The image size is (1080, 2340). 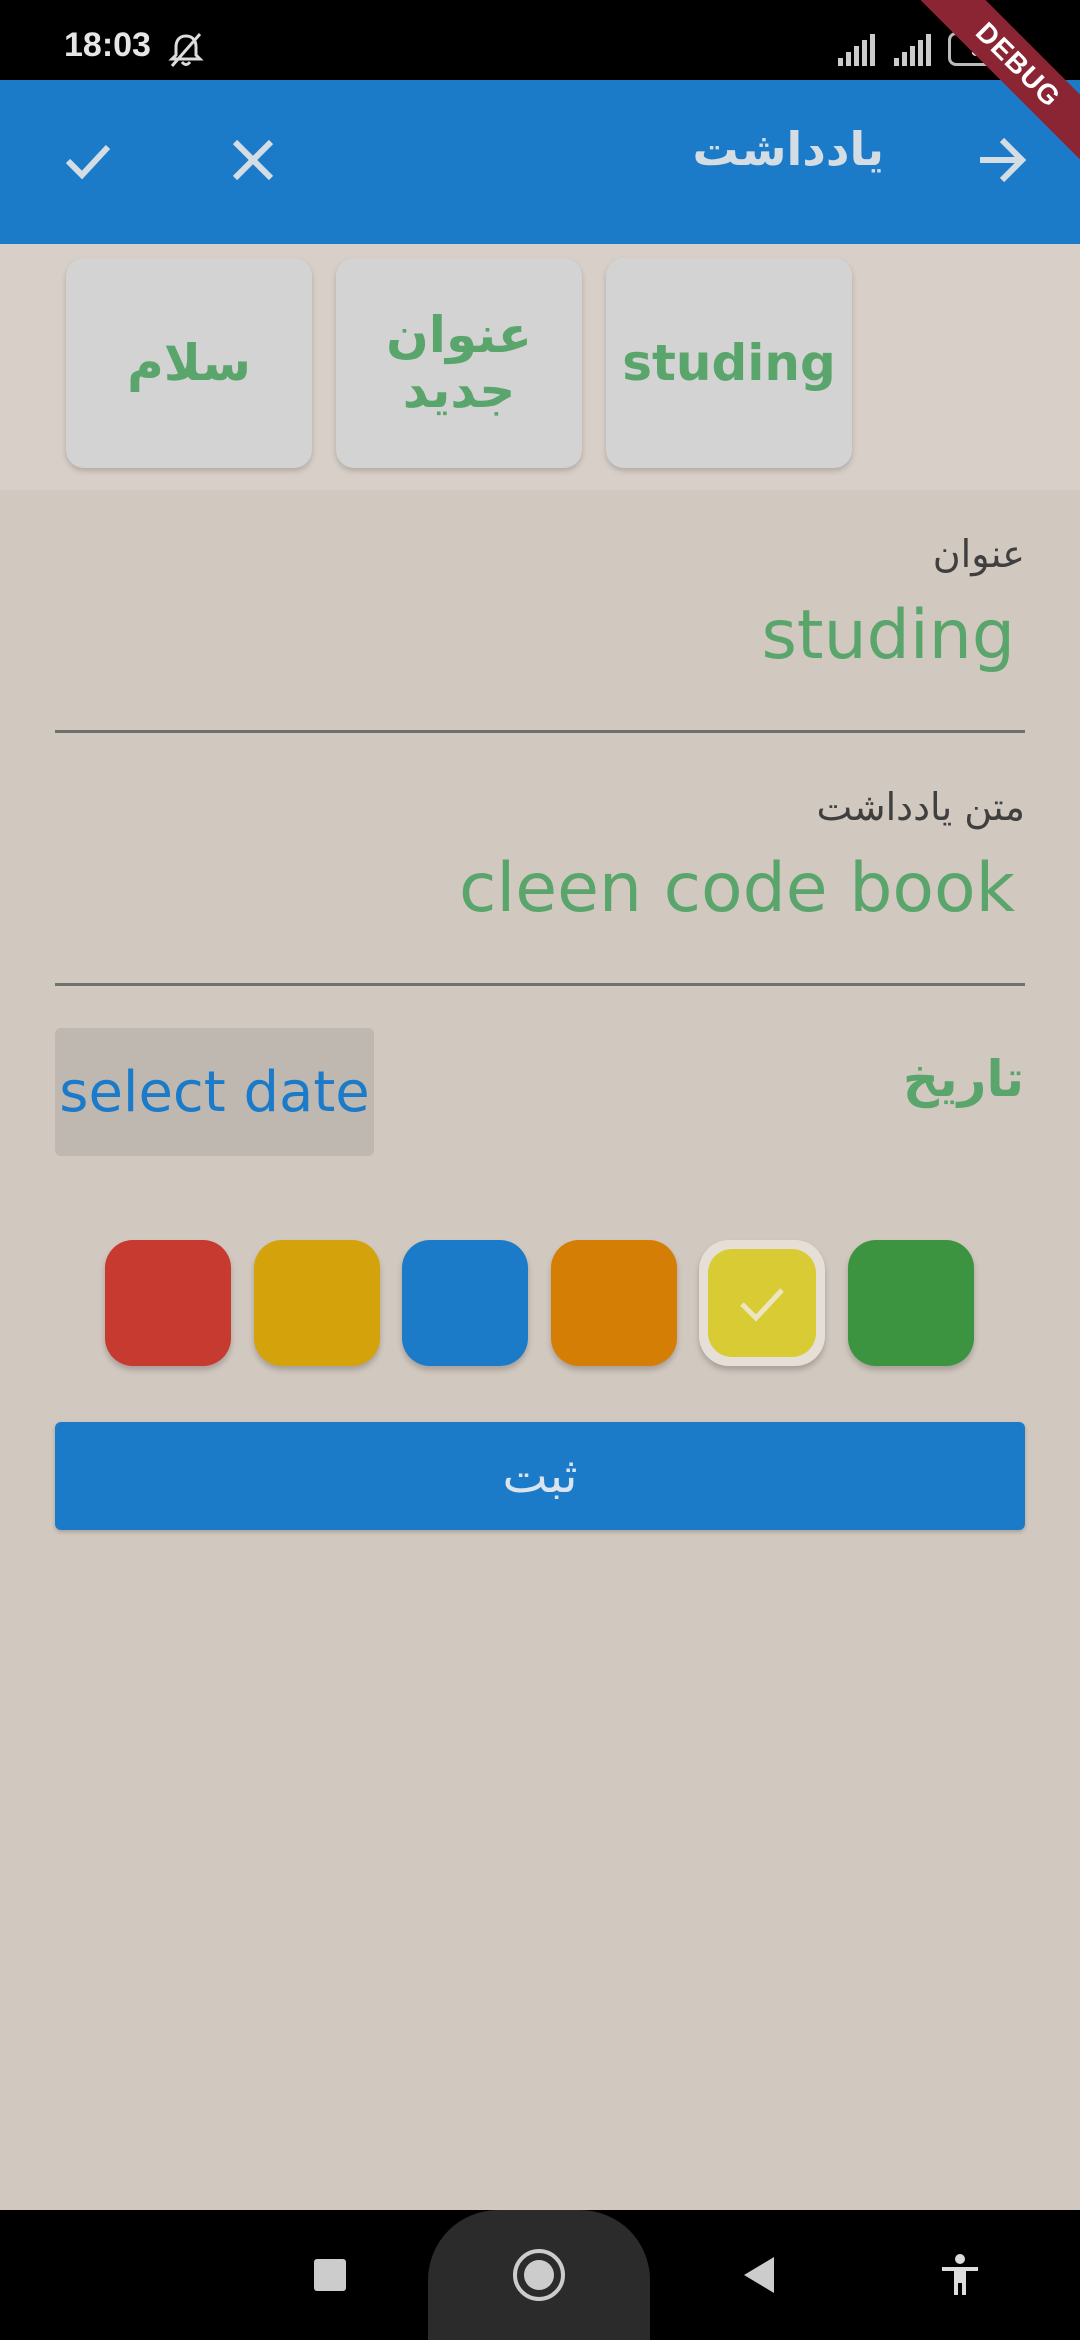 I want to click on note-card-title: studing, so click(x=729, y=362).